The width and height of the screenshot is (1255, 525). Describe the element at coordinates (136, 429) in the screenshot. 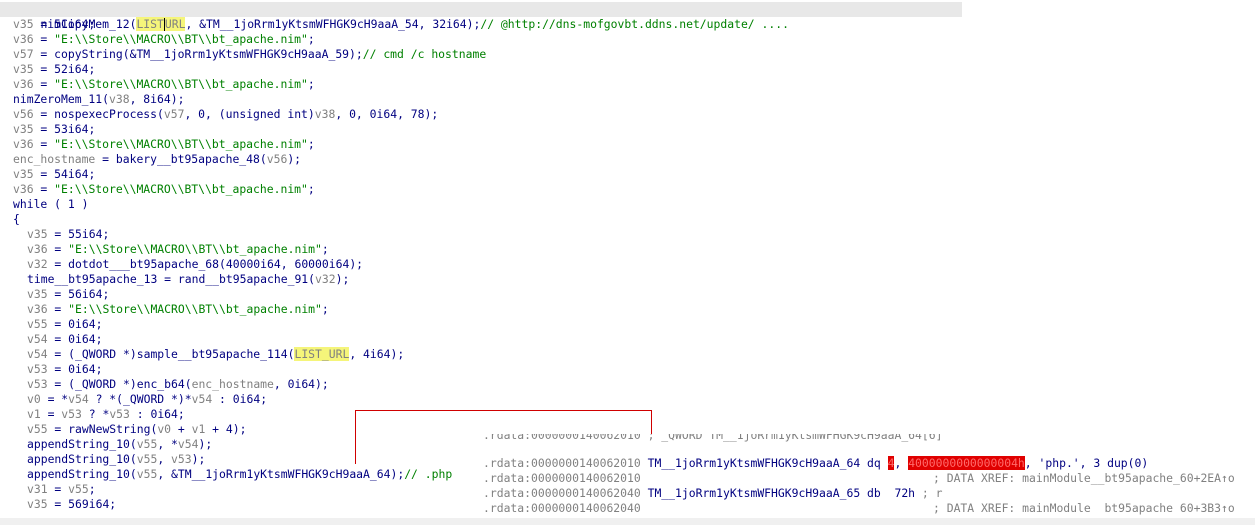

I see `code-line: v55 = rawNewString(v0 + v1 + 4);` at that location.